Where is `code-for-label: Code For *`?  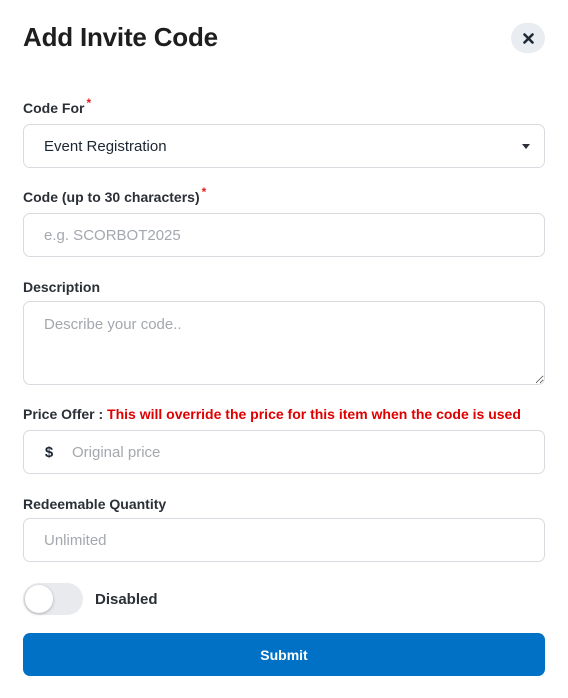
code-for-label: Code For * is located at coordinates (57, 106).